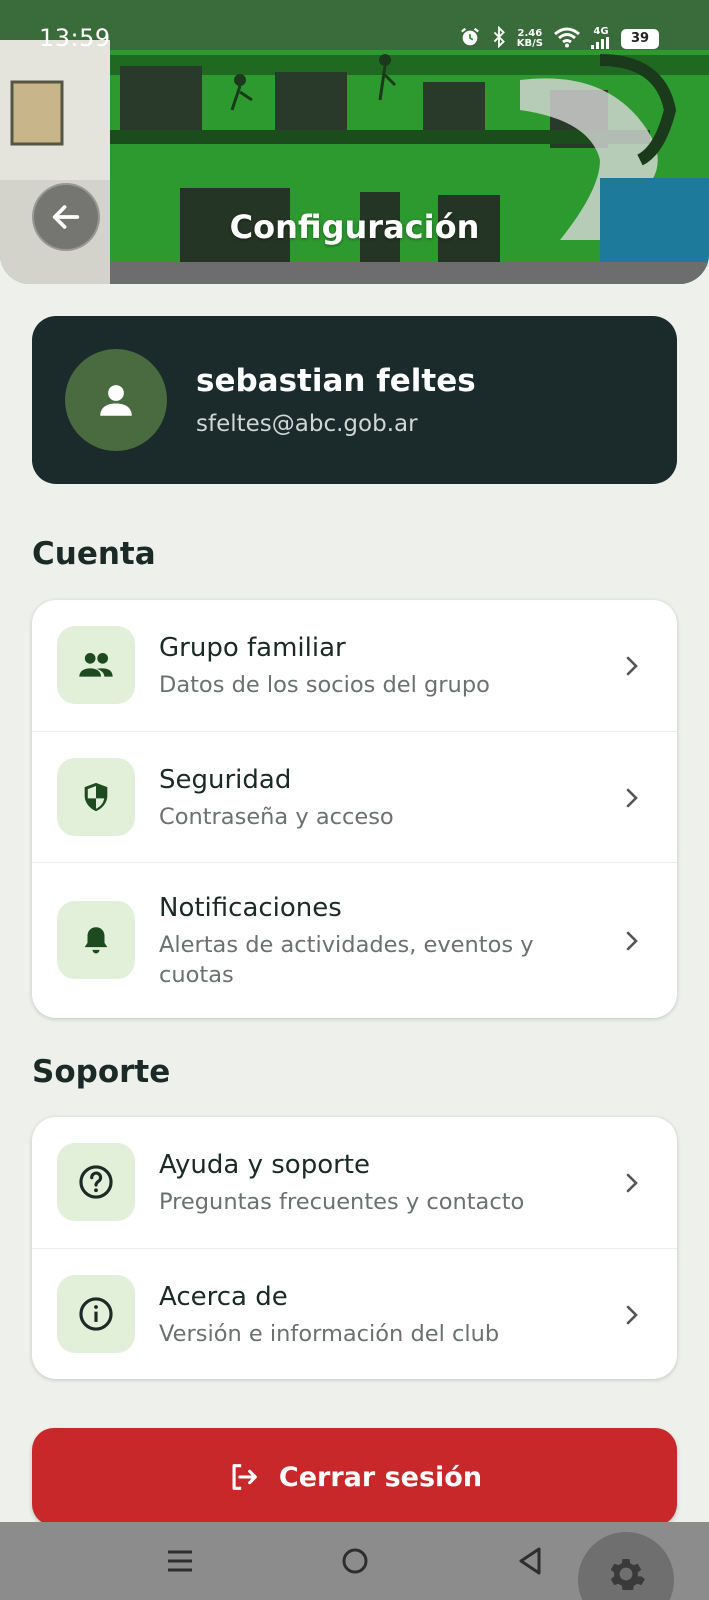 The width and height of the screenshot is (709, 1600). I want to click on settings-item-subtitle: Datos de los socios del grupo, so click(324, 685).